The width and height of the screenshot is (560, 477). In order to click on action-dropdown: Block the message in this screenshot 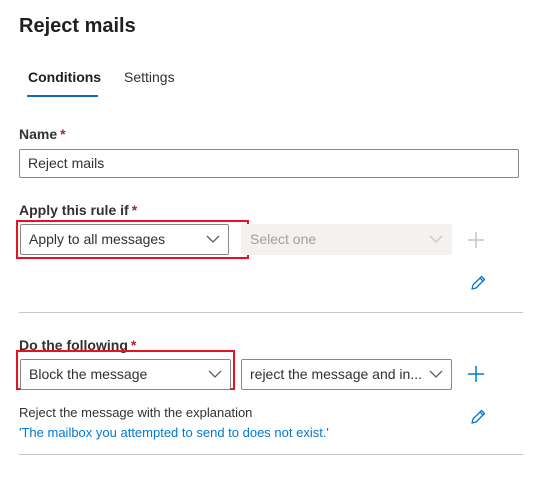, I will do `click(125, 374)`.